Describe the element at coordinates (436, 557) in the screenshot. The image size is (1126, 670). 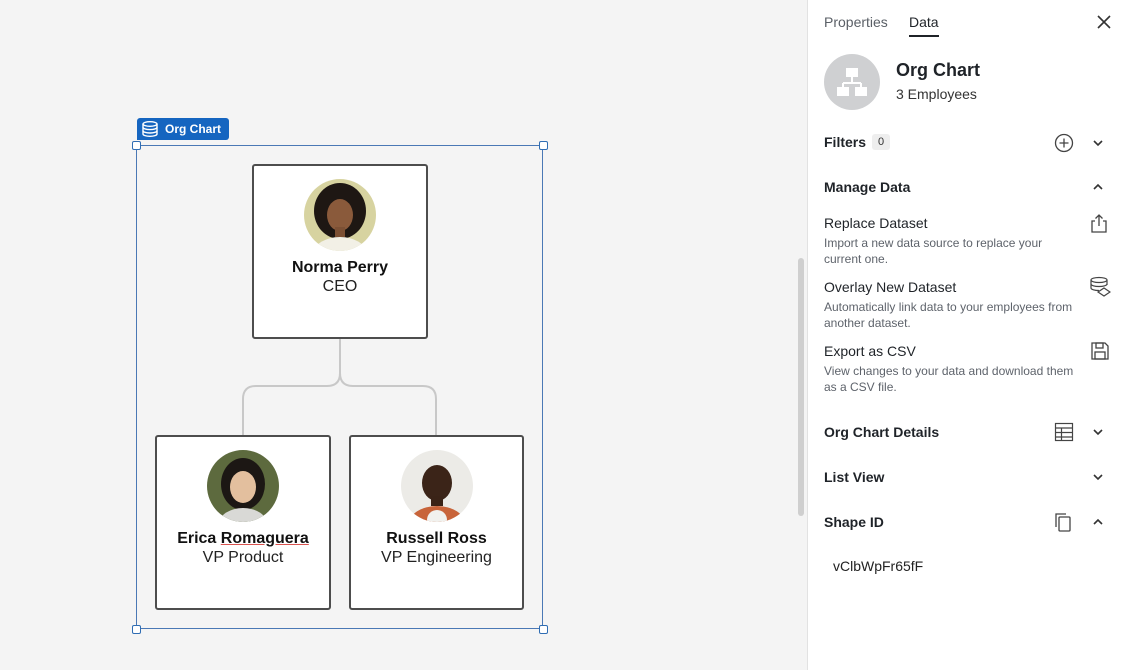
I see `employee-role: VP Engineering` at that location.